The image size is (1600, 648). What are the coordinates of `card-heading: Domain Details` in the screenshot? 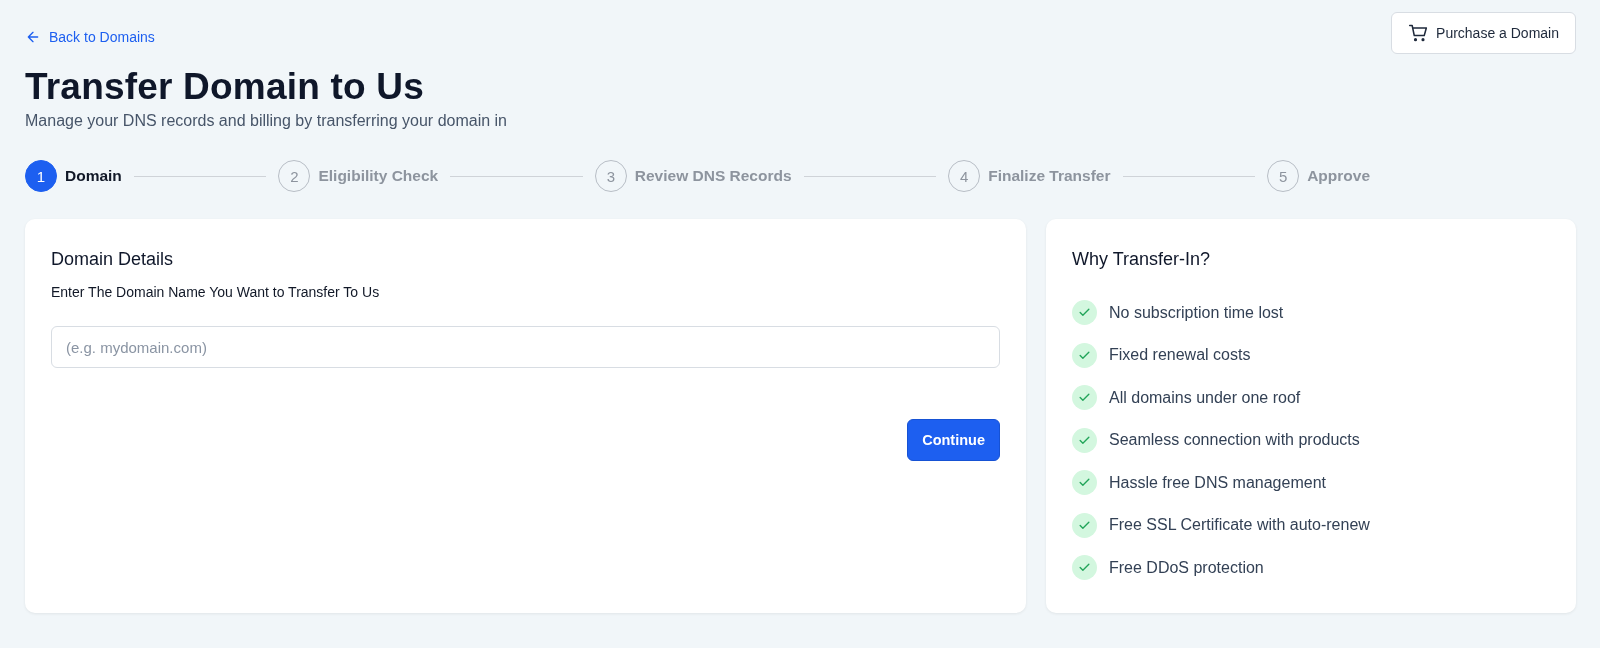 It's located at (113, 259).